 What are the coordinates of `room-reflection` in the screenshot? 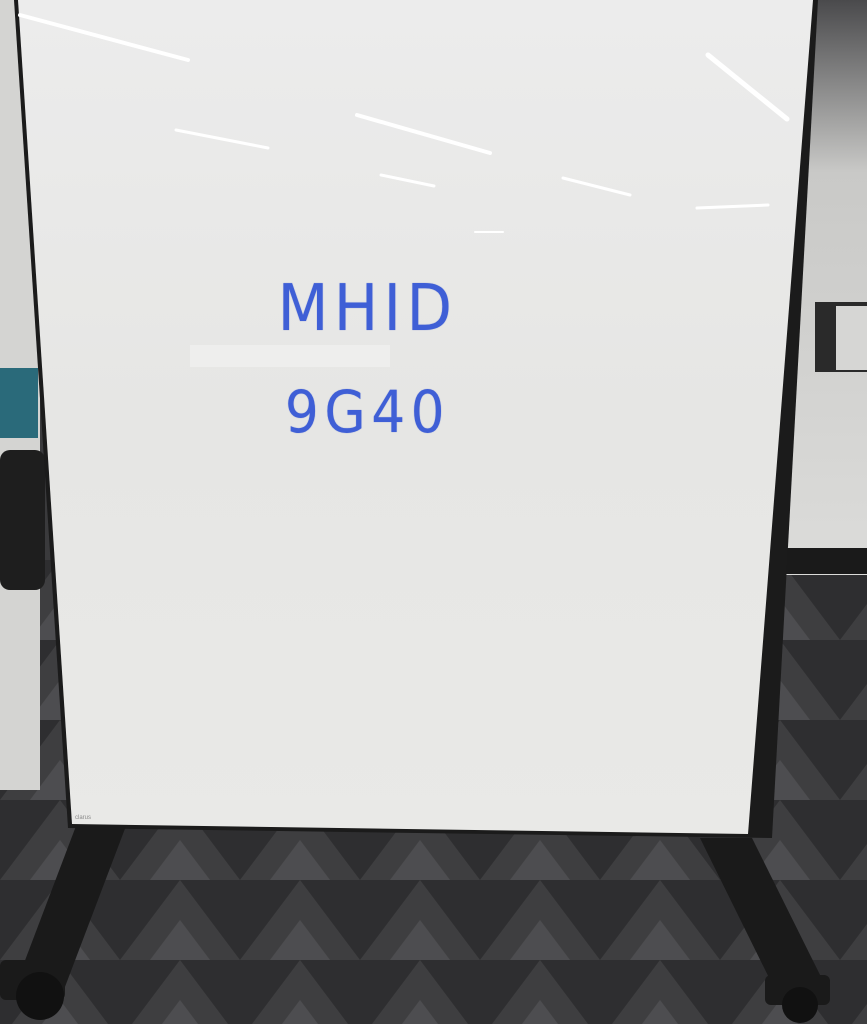 It's located at (290, 356).